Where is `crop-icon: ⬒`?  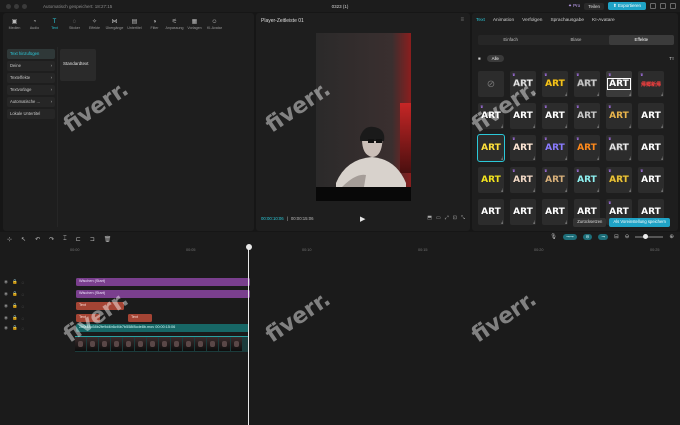 crop-icon: ⬒ is located at coordinates (429, 218).